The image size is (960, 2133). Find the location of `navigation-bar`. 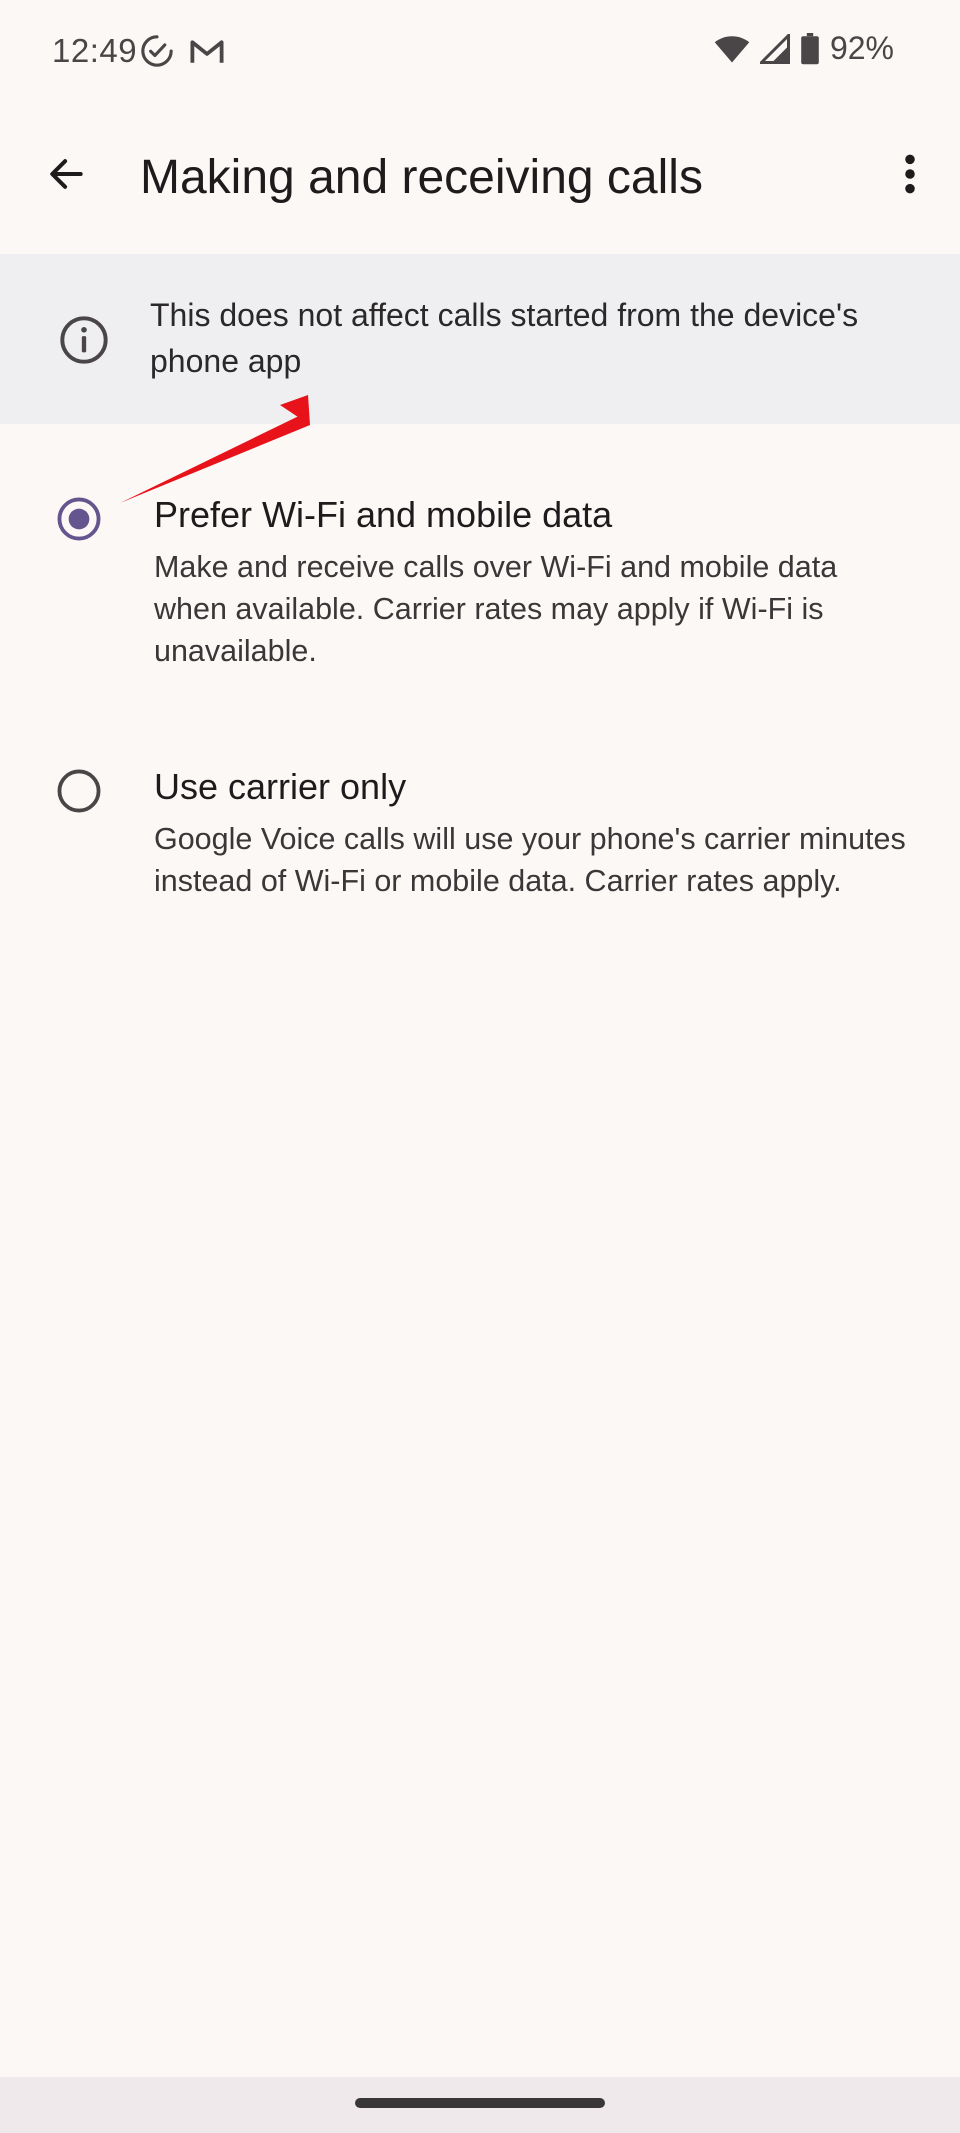

navigation-bar is located at coordinates (480, 2105).